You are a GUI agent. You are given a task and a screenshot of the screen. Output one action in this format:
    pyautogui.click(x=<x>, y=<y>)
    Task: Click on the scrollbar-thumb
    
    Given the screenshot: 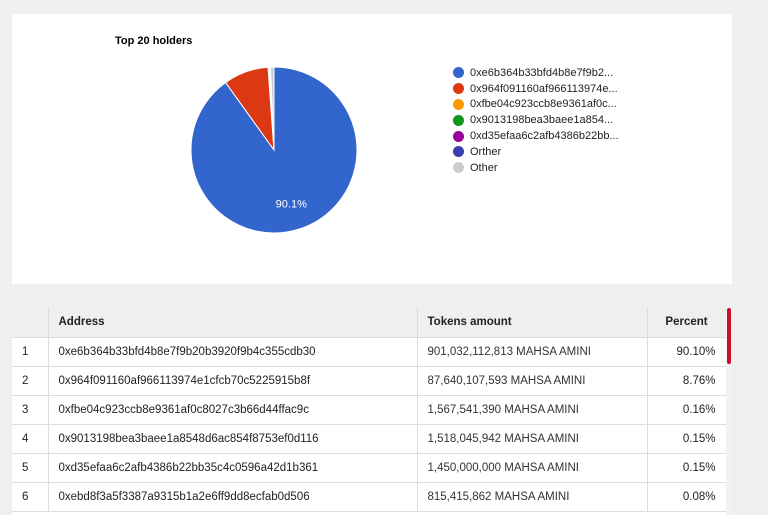 What is the action you would take?
    pyautogui.click(x=729, y=336)
    